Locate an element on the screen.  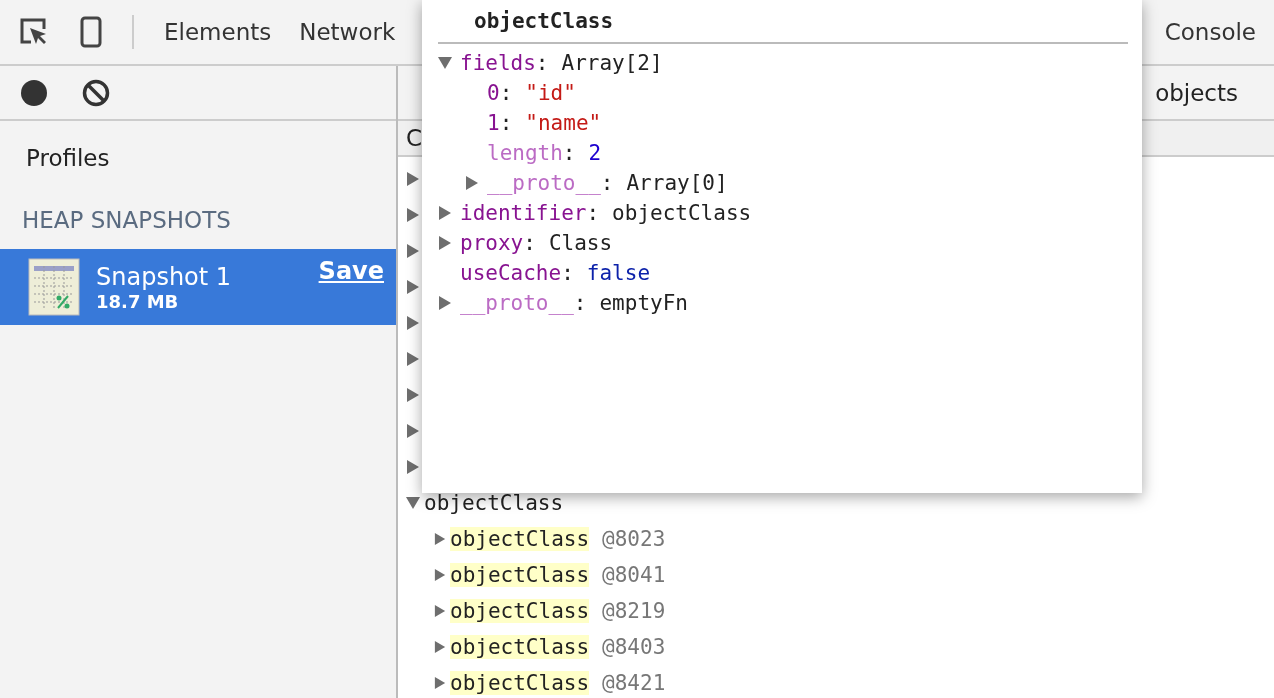
property-key: useCache is located at coordinates (511, 273).